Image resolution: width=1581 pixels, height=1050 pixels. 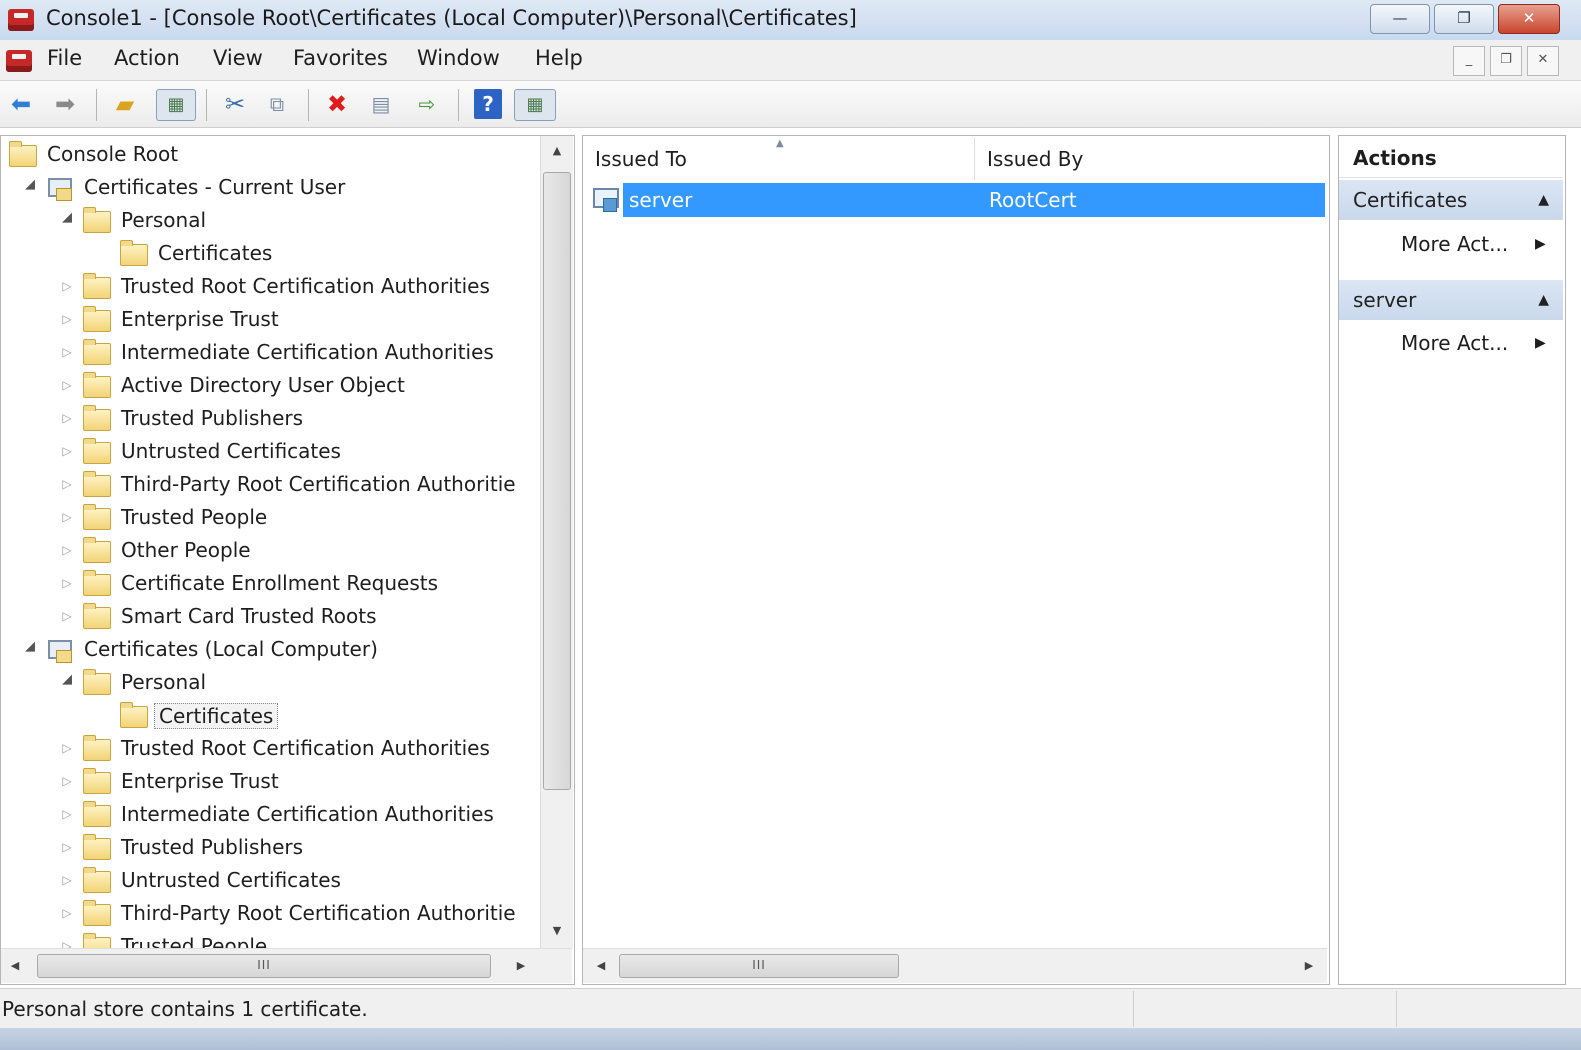 What do you see at coordinates (1464, 19) in the screenshot?
I see `restore-button: ❐` at bounding box center [1464, 19].